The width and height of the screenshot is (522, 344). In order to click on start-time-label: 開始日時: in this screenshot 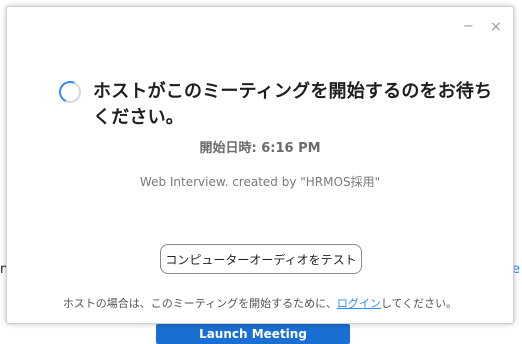, I will do `click(228, 148)`.